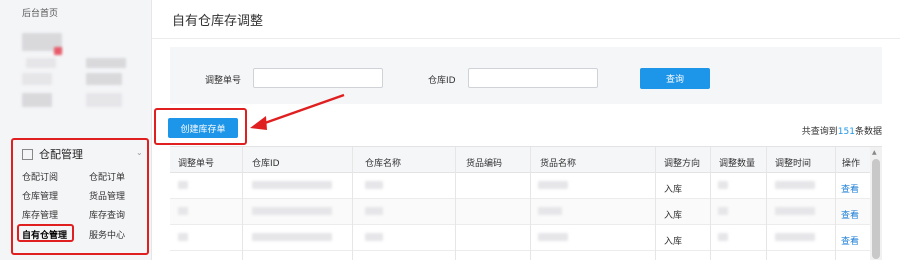 This screenshot has height=260, width=900. I want to click on column-header-direction: 调整方向, so click(682, 162).